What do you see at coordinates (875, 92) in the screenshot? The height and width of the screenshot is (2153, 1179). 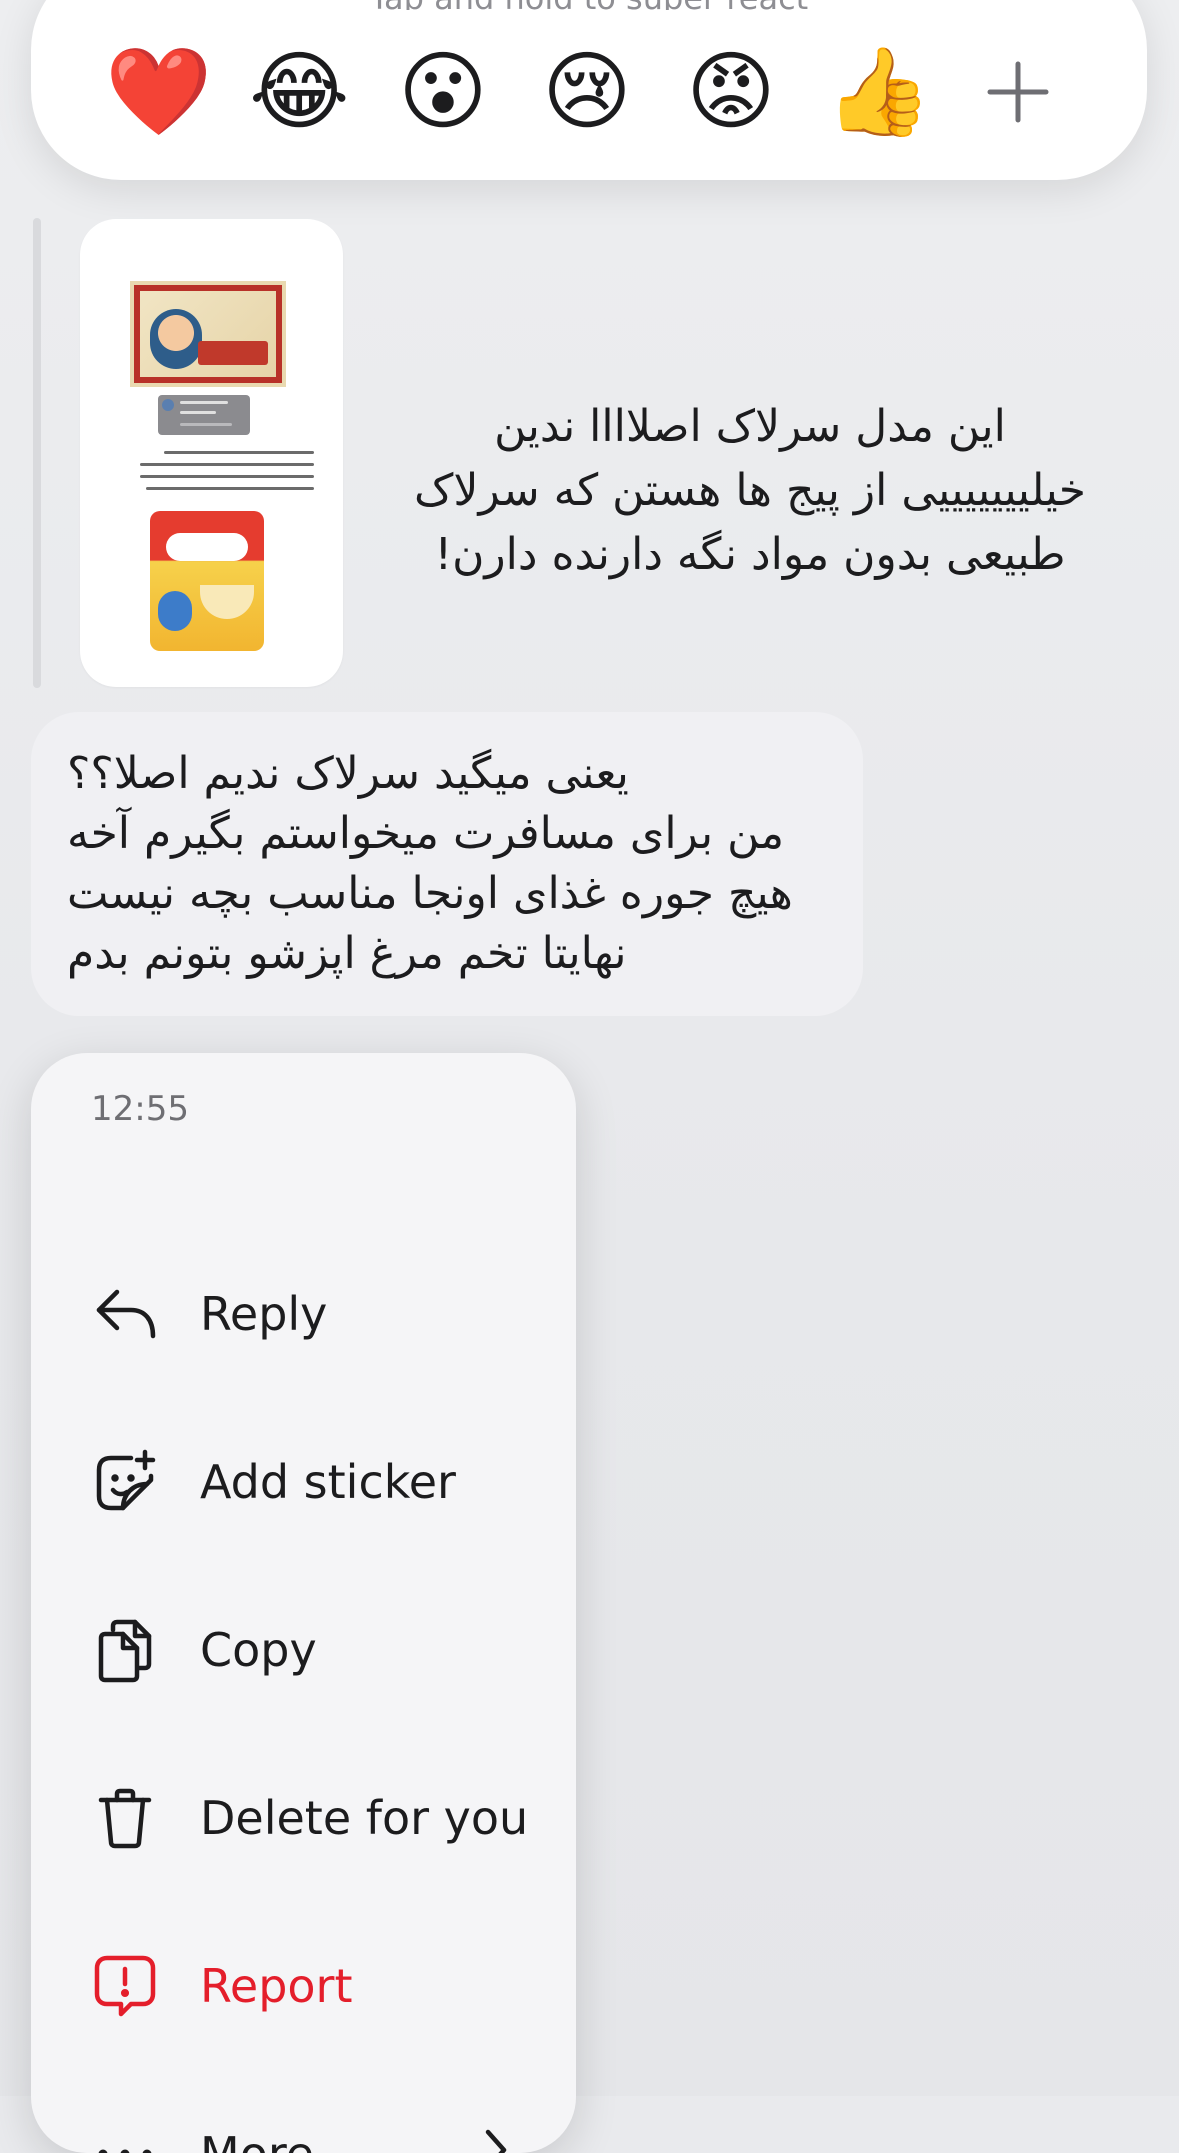 I see `reaction-thumbs-up: 👍` at bounding box center [875, 92].